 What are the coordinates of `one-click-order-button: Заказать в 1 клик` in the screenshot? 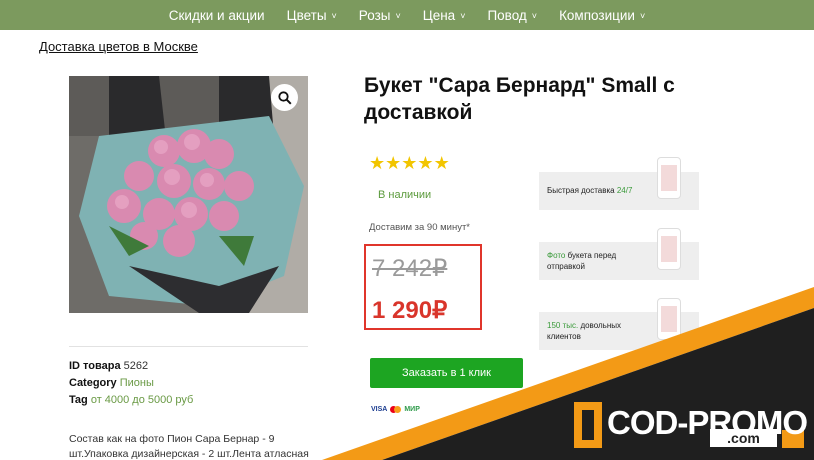 It's located at (446, 373).